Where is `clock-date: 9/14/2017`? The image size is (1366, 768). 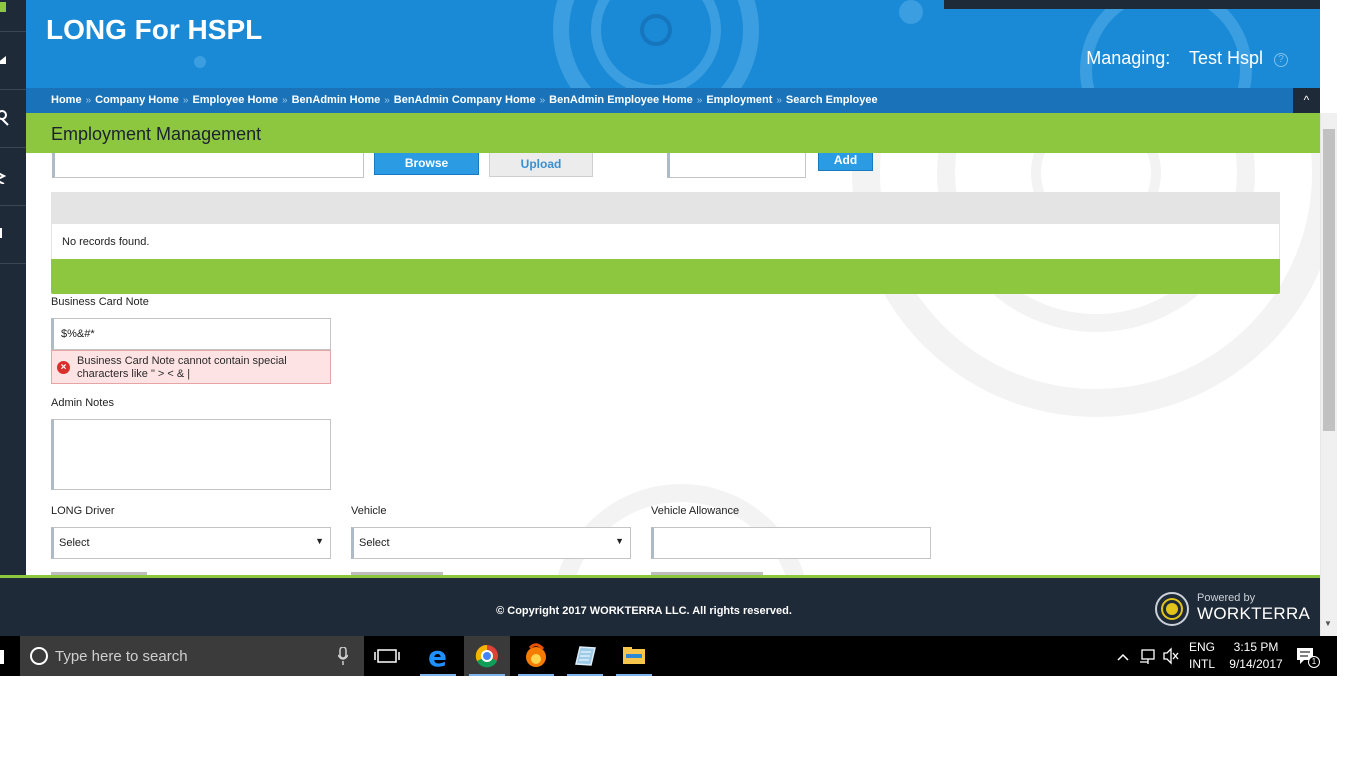 clock-date: 9/14/2017 is located at coordinates (1256, 664).